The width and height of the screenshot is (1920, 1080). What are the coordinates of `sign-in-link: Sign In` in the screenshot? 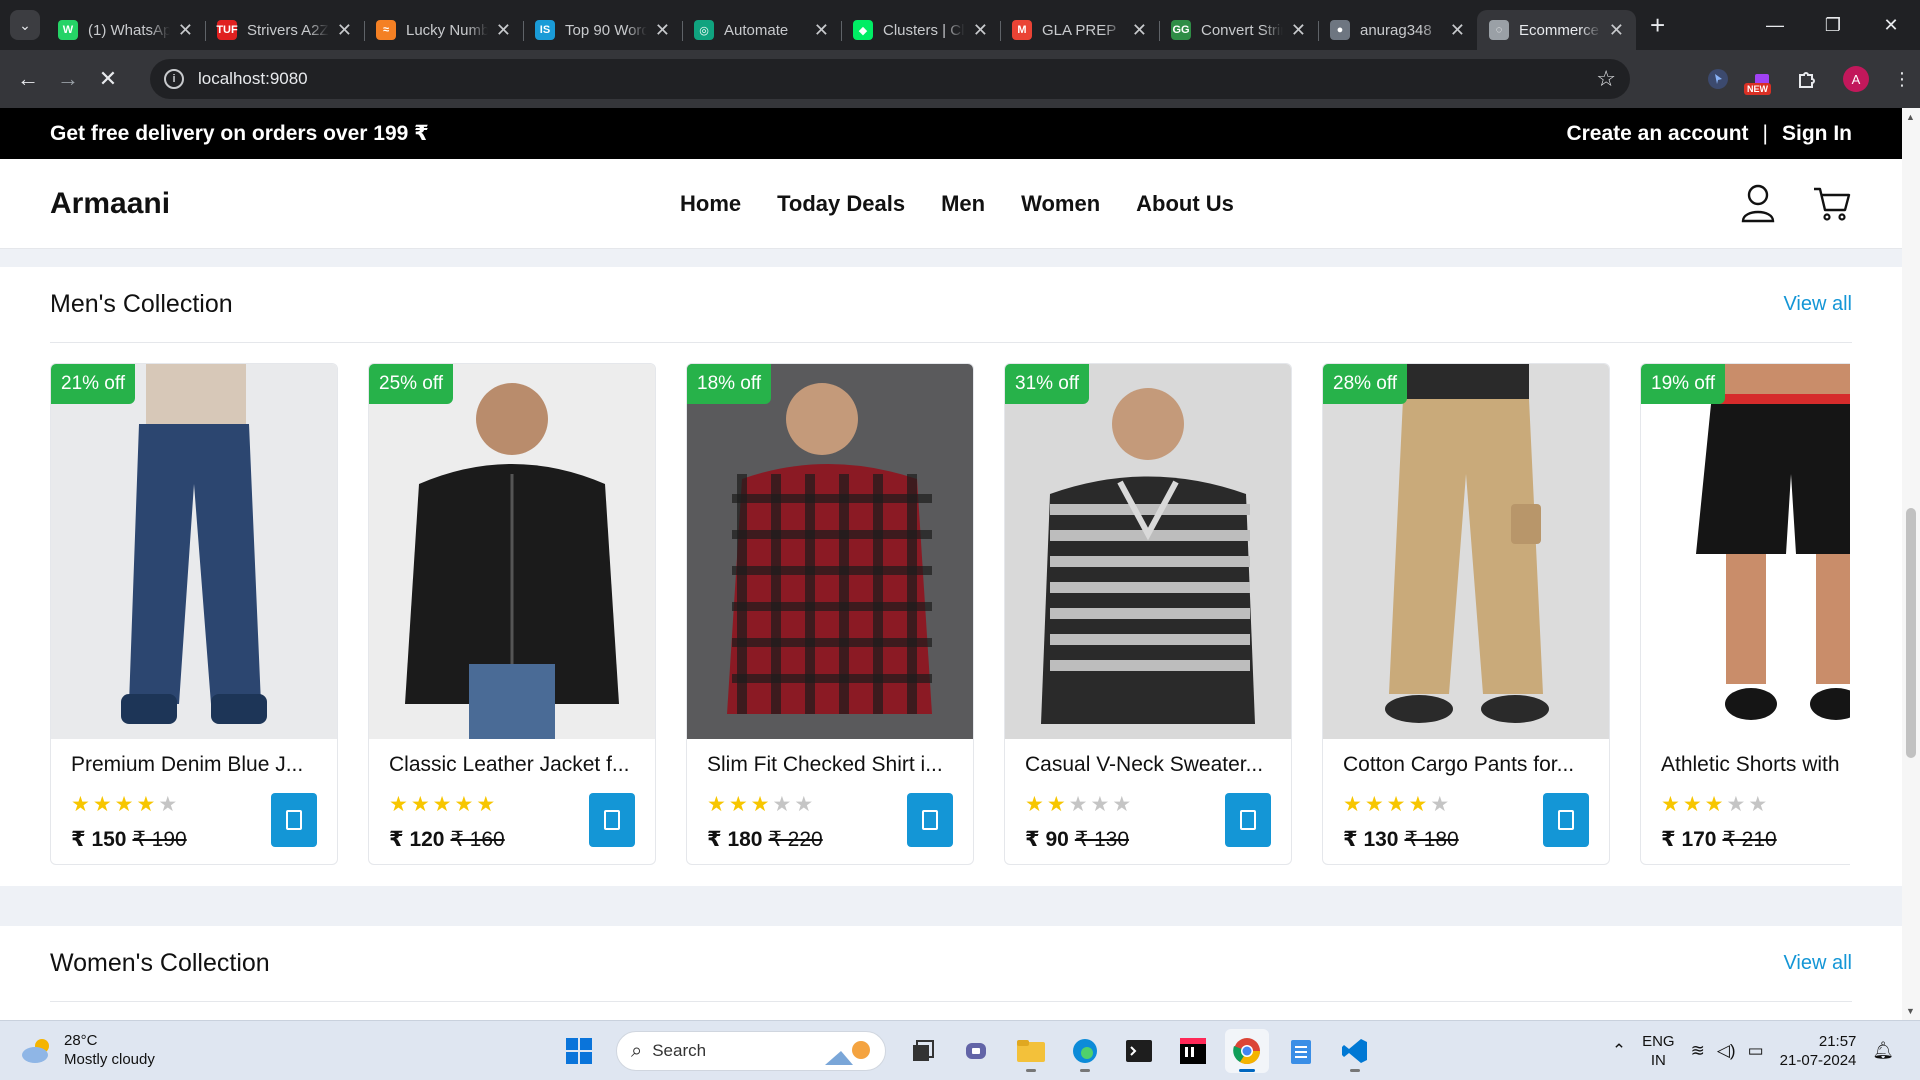 It's located at (1817, 134).